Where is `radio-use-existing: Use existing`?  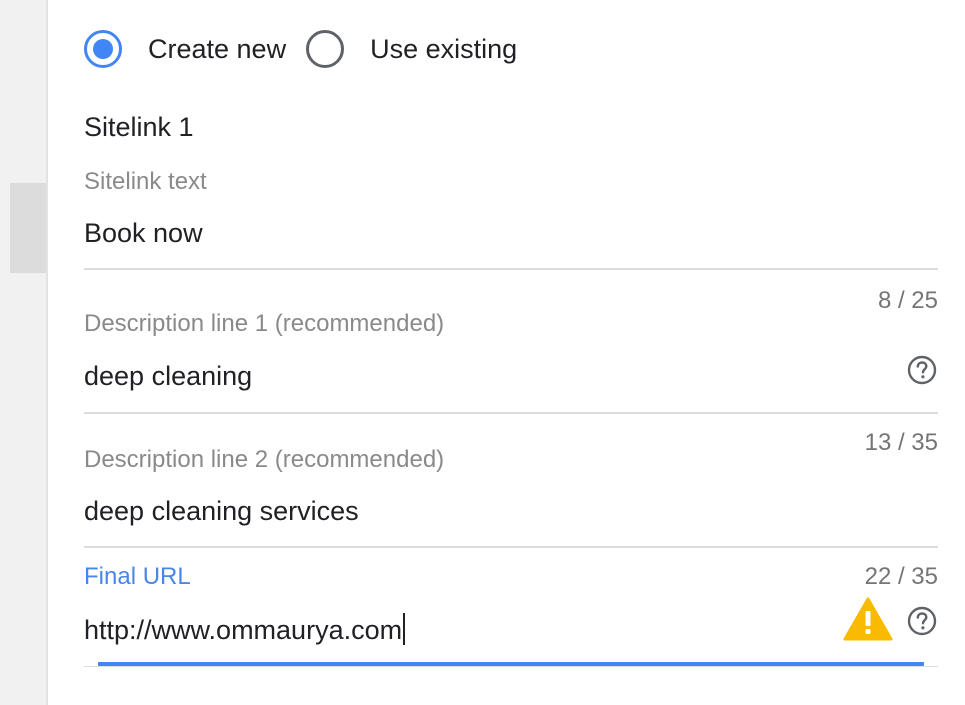
radio-use-existing: Use existing is located at coordinates (421, 49).